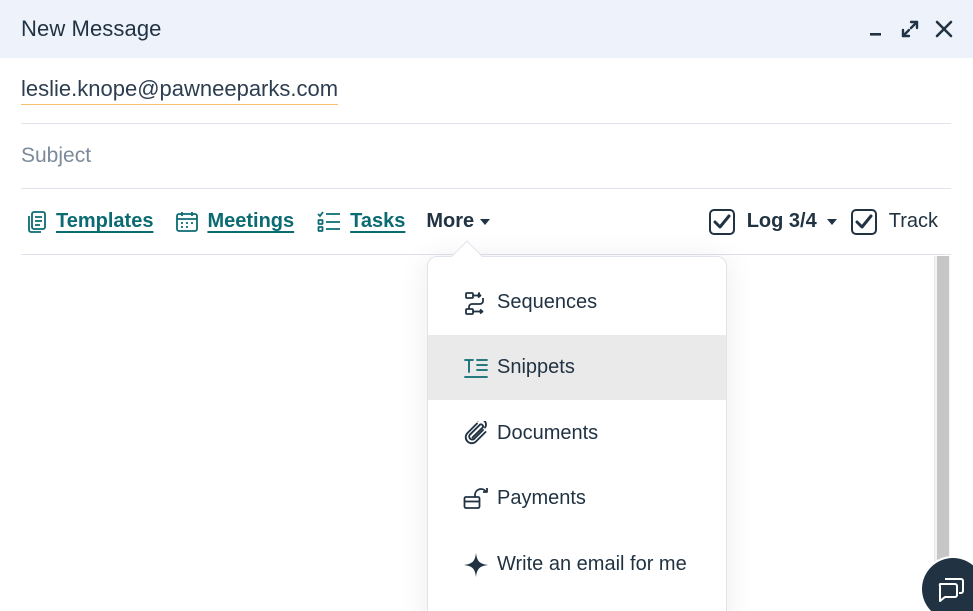 The width and height of the screenshot is (973, 611). I want to click on more-label: More, so click(450, 221).